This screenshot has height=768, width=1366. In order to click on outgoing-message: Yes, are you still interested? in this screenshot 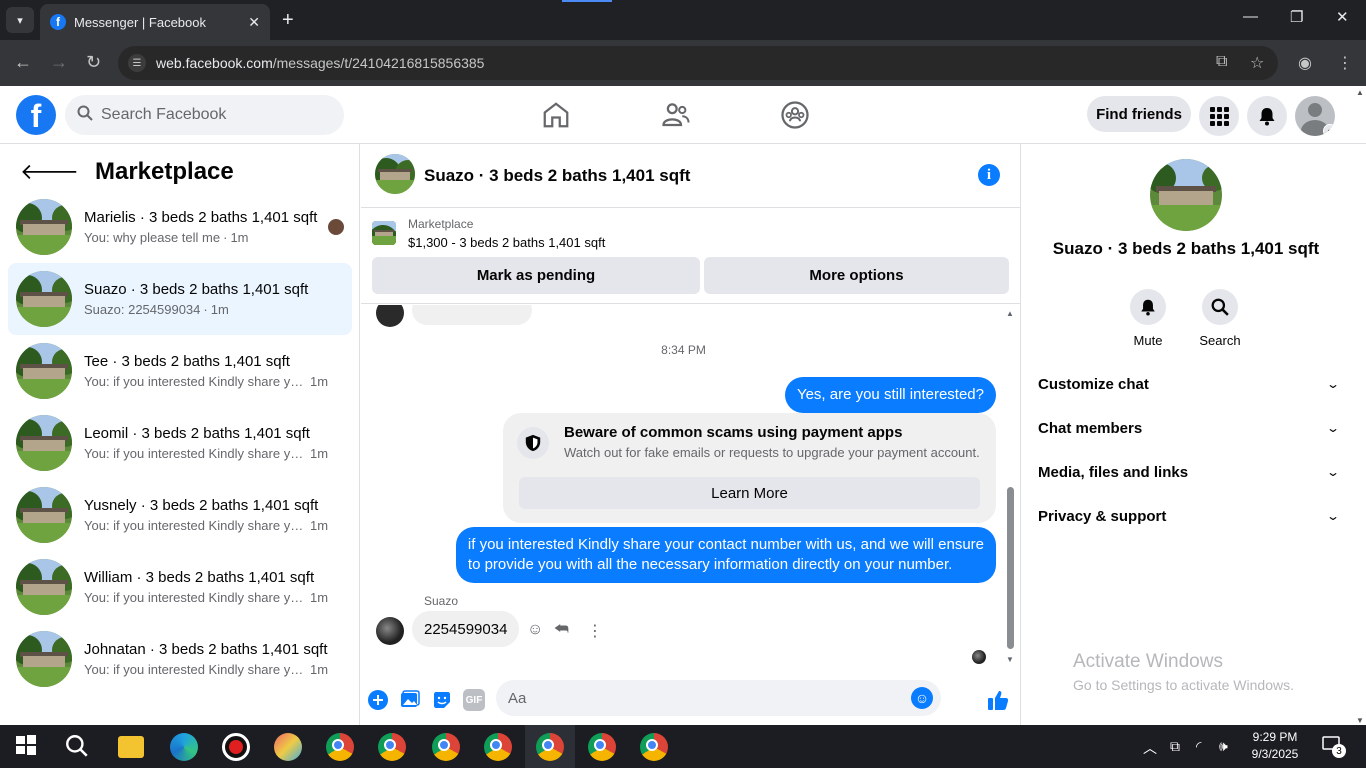, I will do `click(890, 395)`.